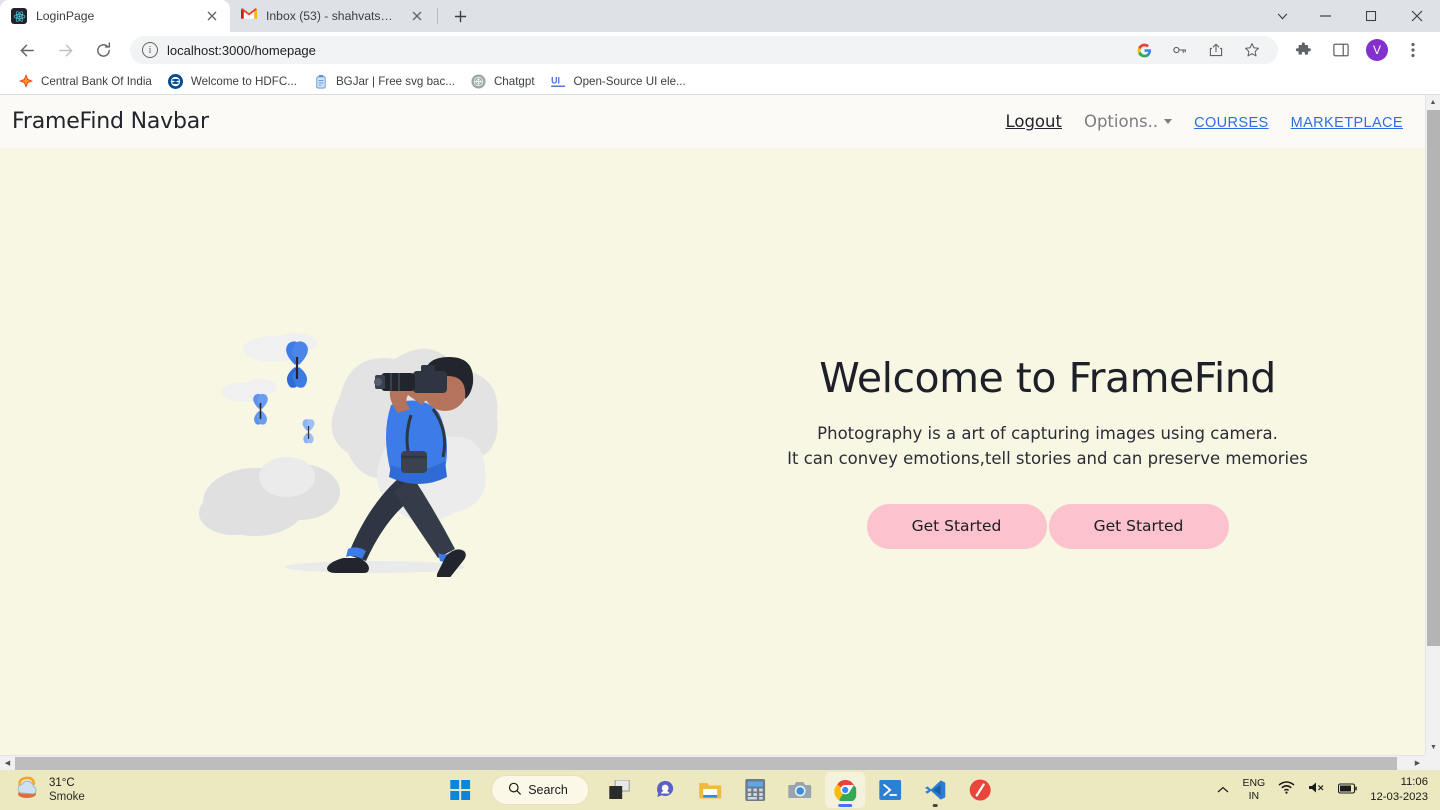  What do you see at coordinates (1286, 790) in the screenshot?
I see `wifi-icon` at bounding box center [1286, 790].